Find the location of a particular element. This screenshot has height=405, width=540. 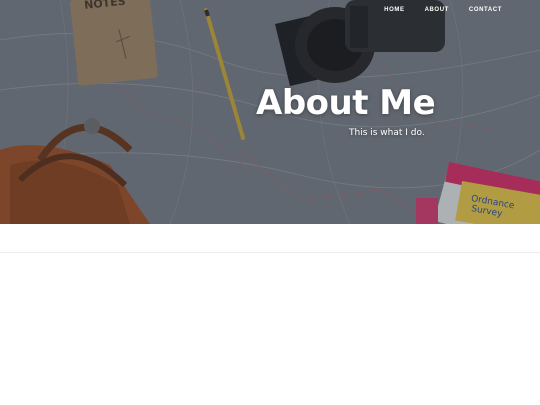

main-navigation: HOME ABOUT CONTACT is located at coordinates (443, 10).